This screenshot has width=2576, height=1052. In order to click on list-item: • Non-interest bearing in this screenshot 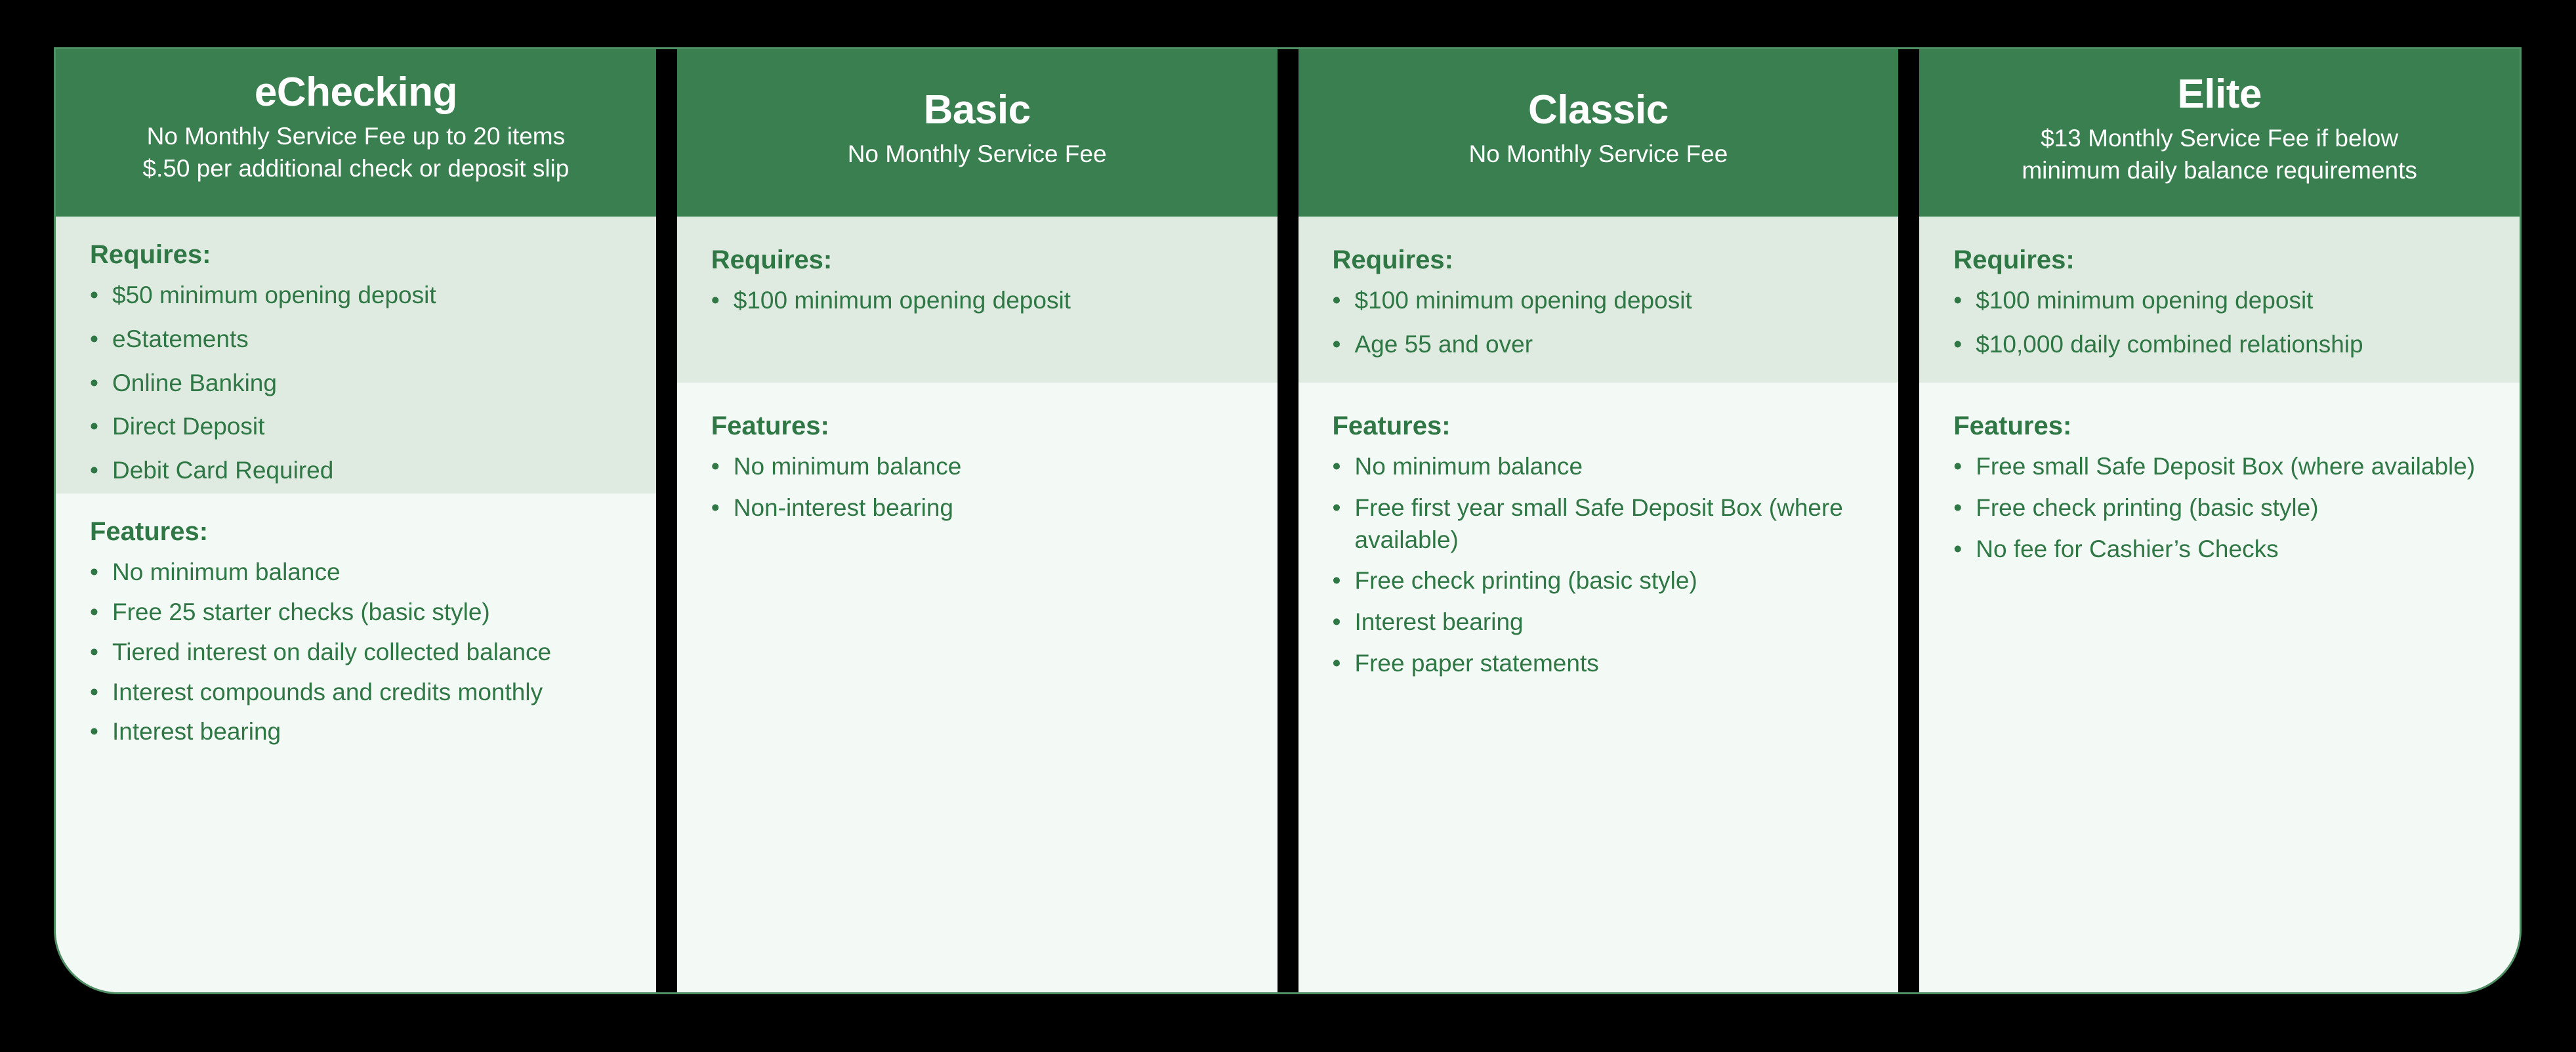, I will do `click(977, 508)`.